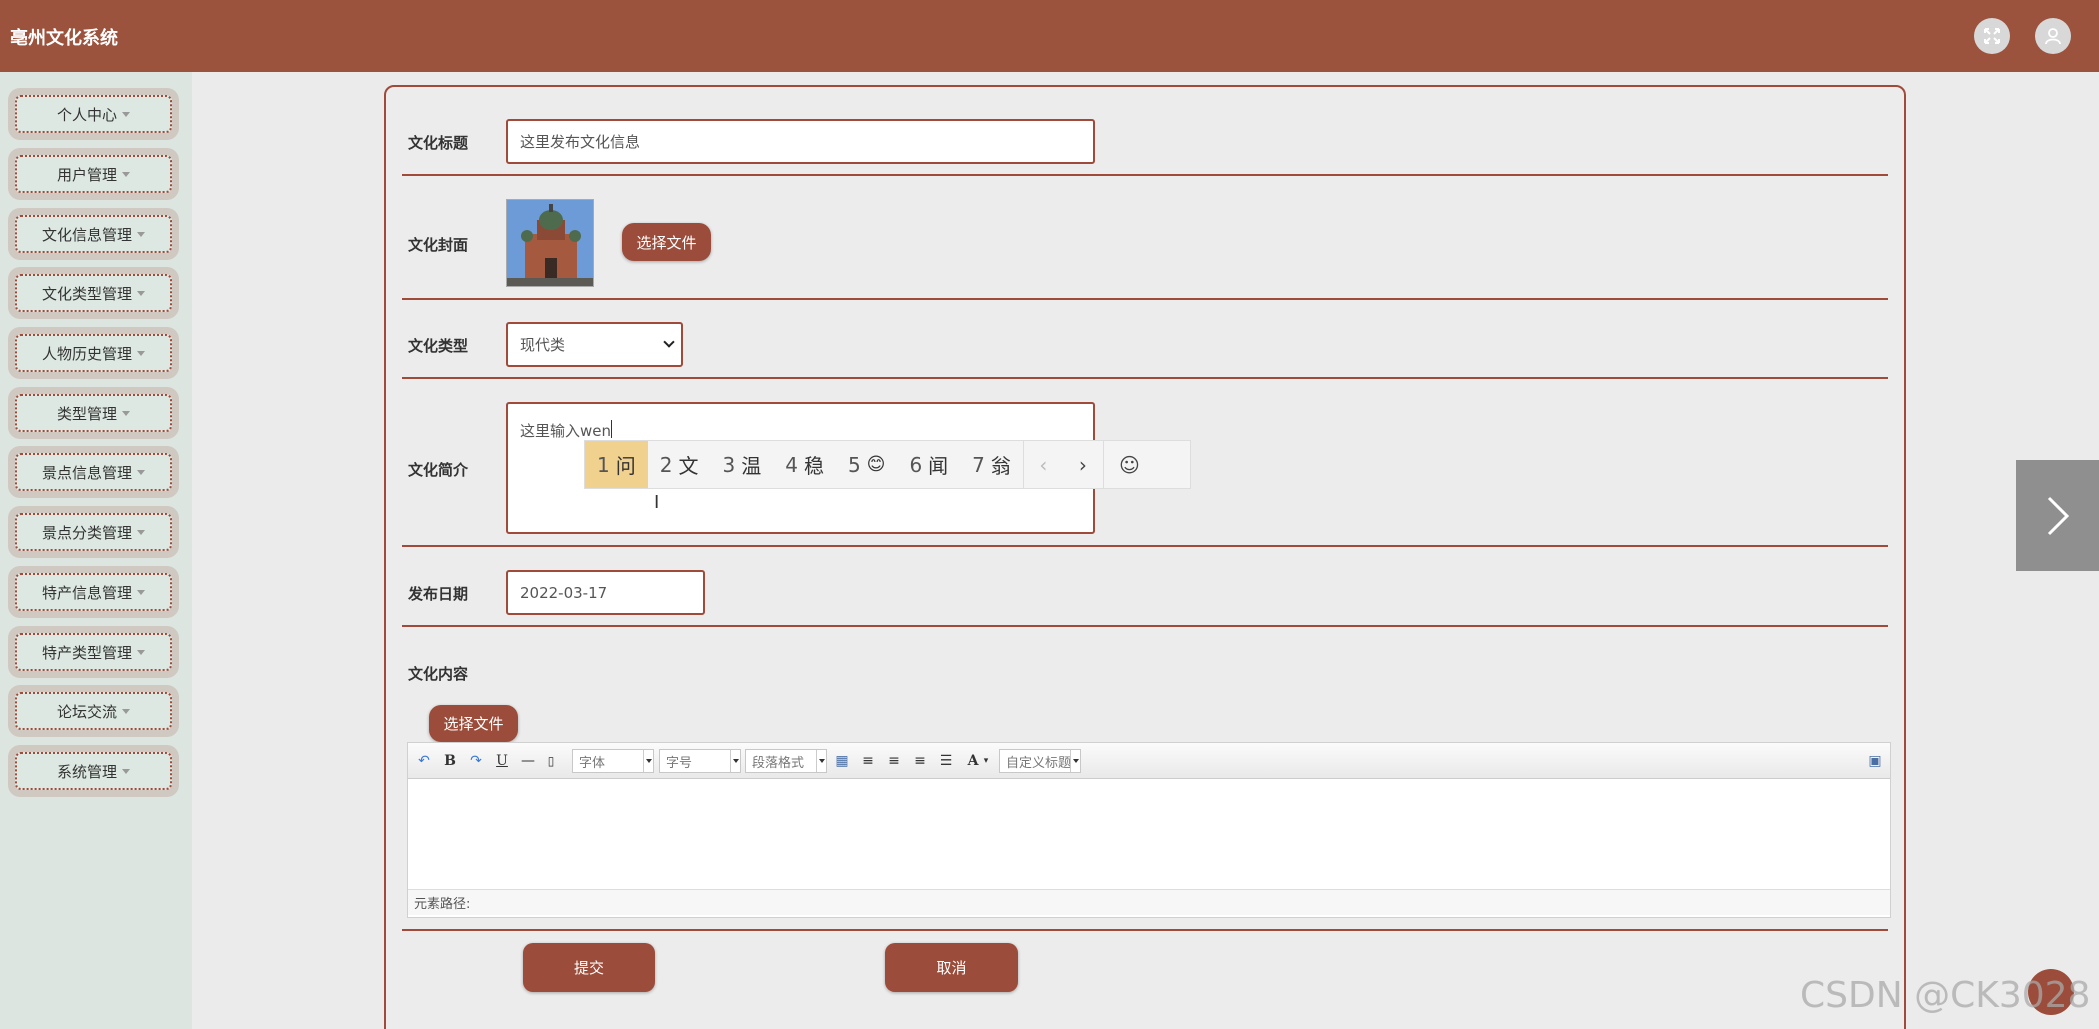  I want to click on sidebar-item-culture-type: 文化类型管理, so click(93, 293).